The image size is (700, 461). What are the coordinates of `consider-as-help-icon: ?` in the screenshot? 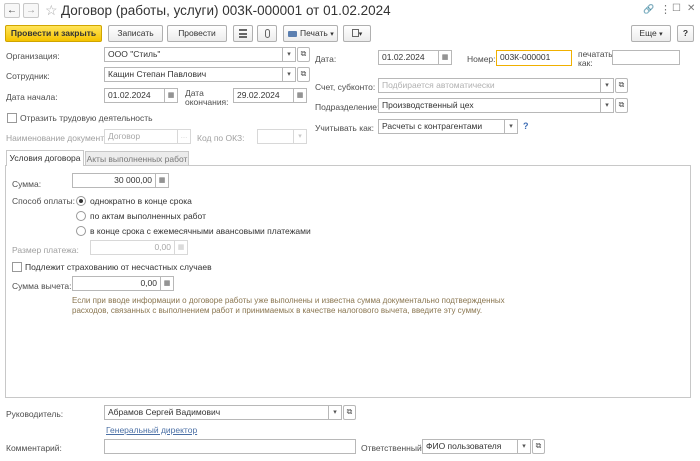 It's located at (526, 126).